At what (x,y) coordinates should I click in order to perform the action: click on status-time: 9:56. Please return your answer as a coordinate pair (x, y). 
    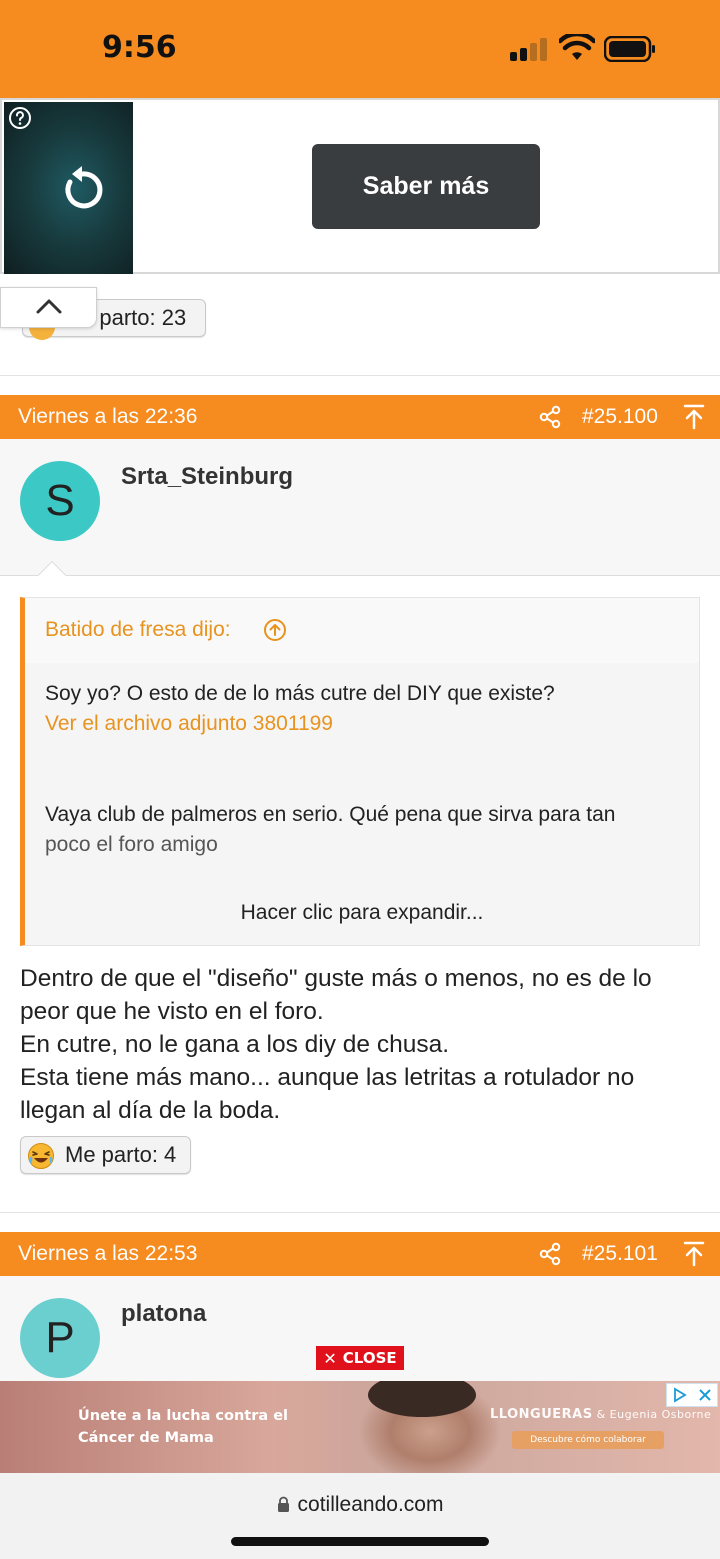
    Looking at the image, I should click on (139, 47).